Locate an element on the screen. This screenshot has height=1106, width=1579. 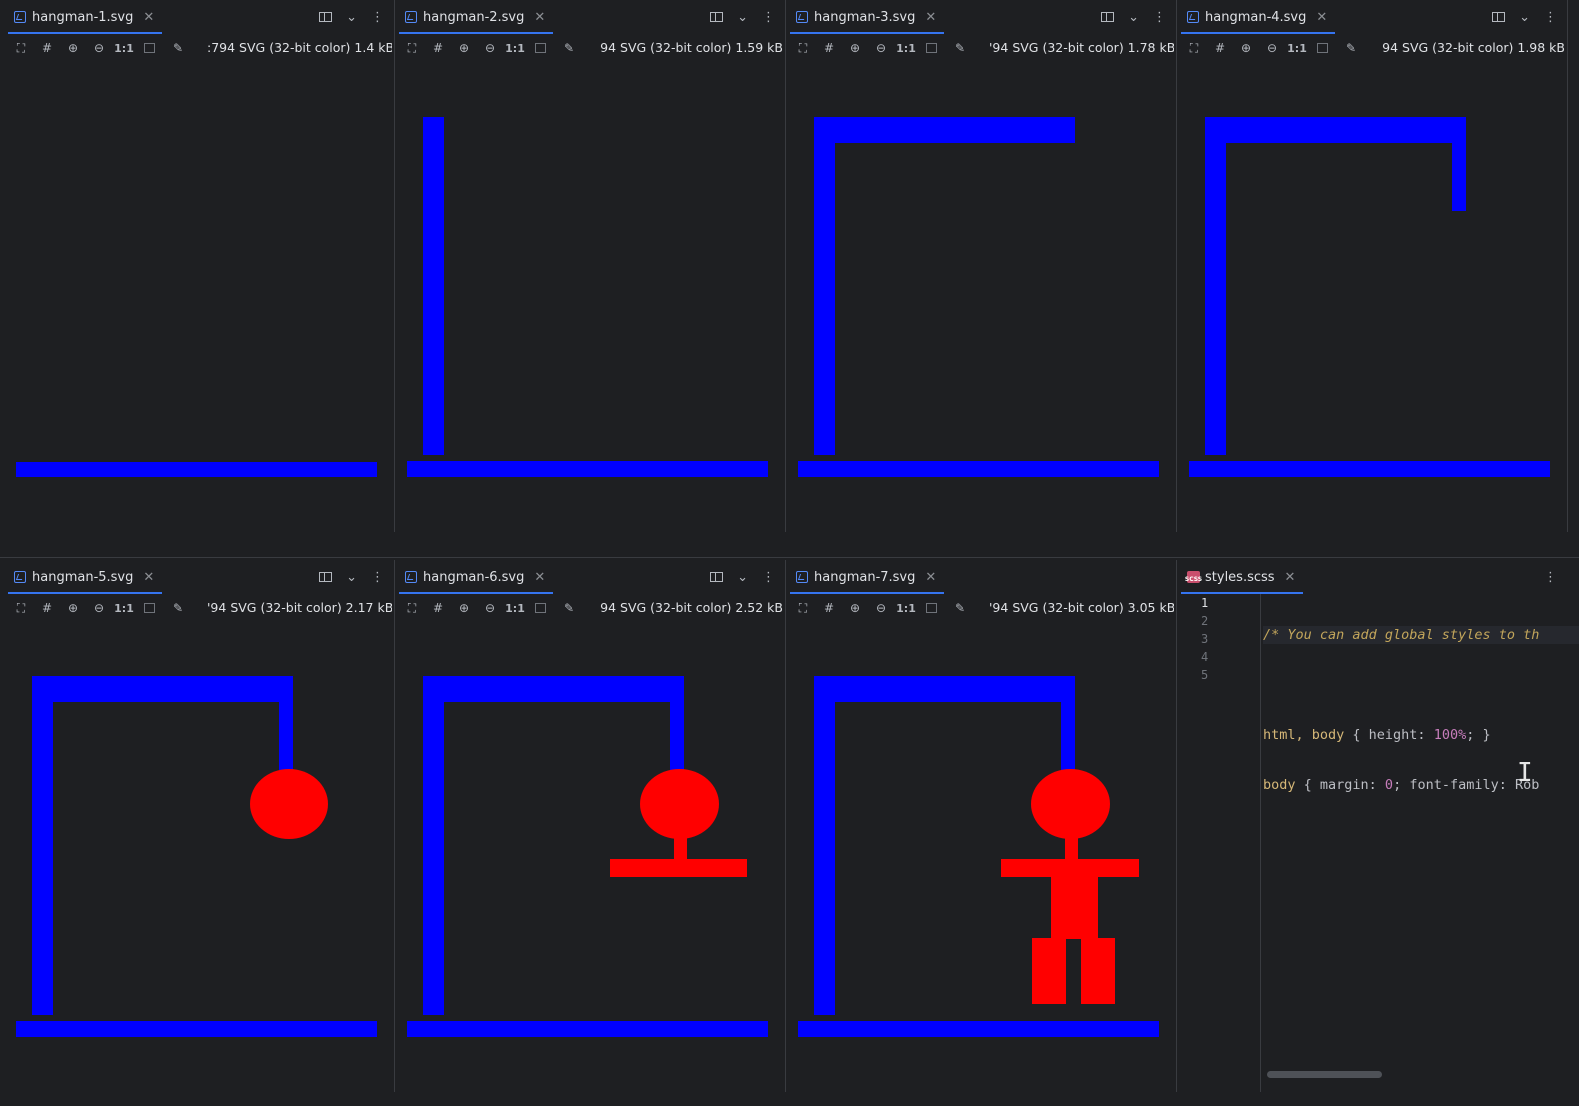
tab-hangman-2: hangman-2.svg ✕ is located at coordinates (474, 17).